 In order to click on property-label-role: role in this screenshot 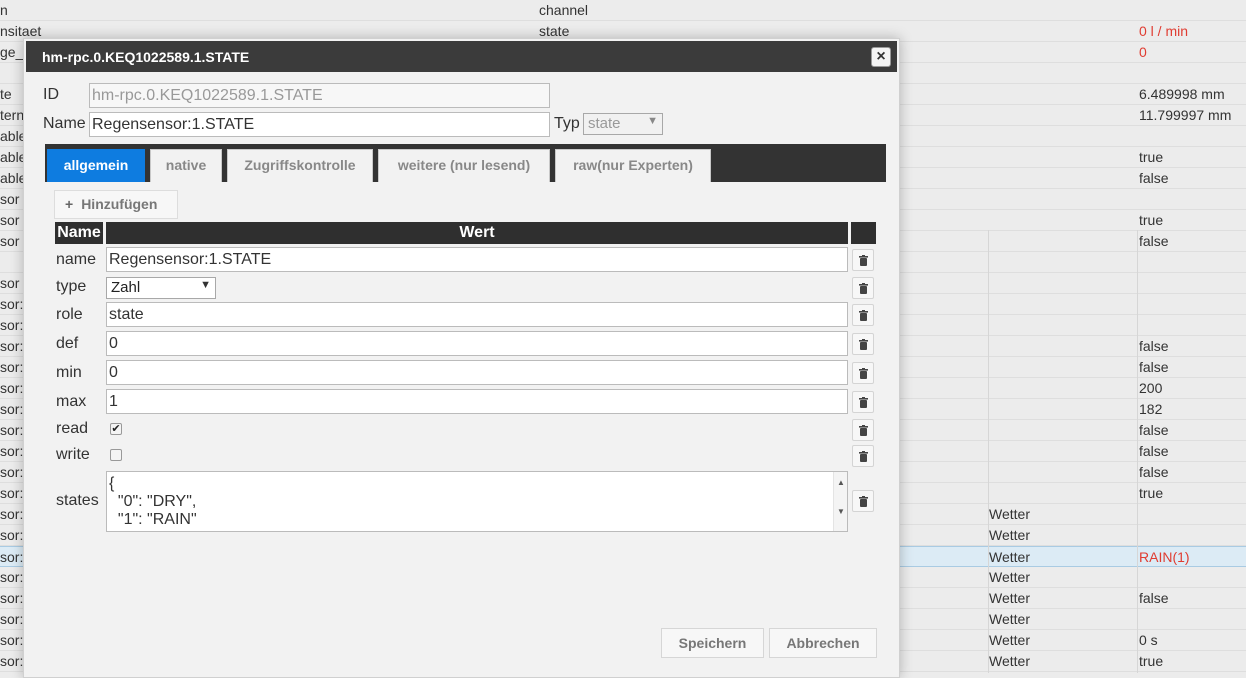, I will do `click(69, 314)`.